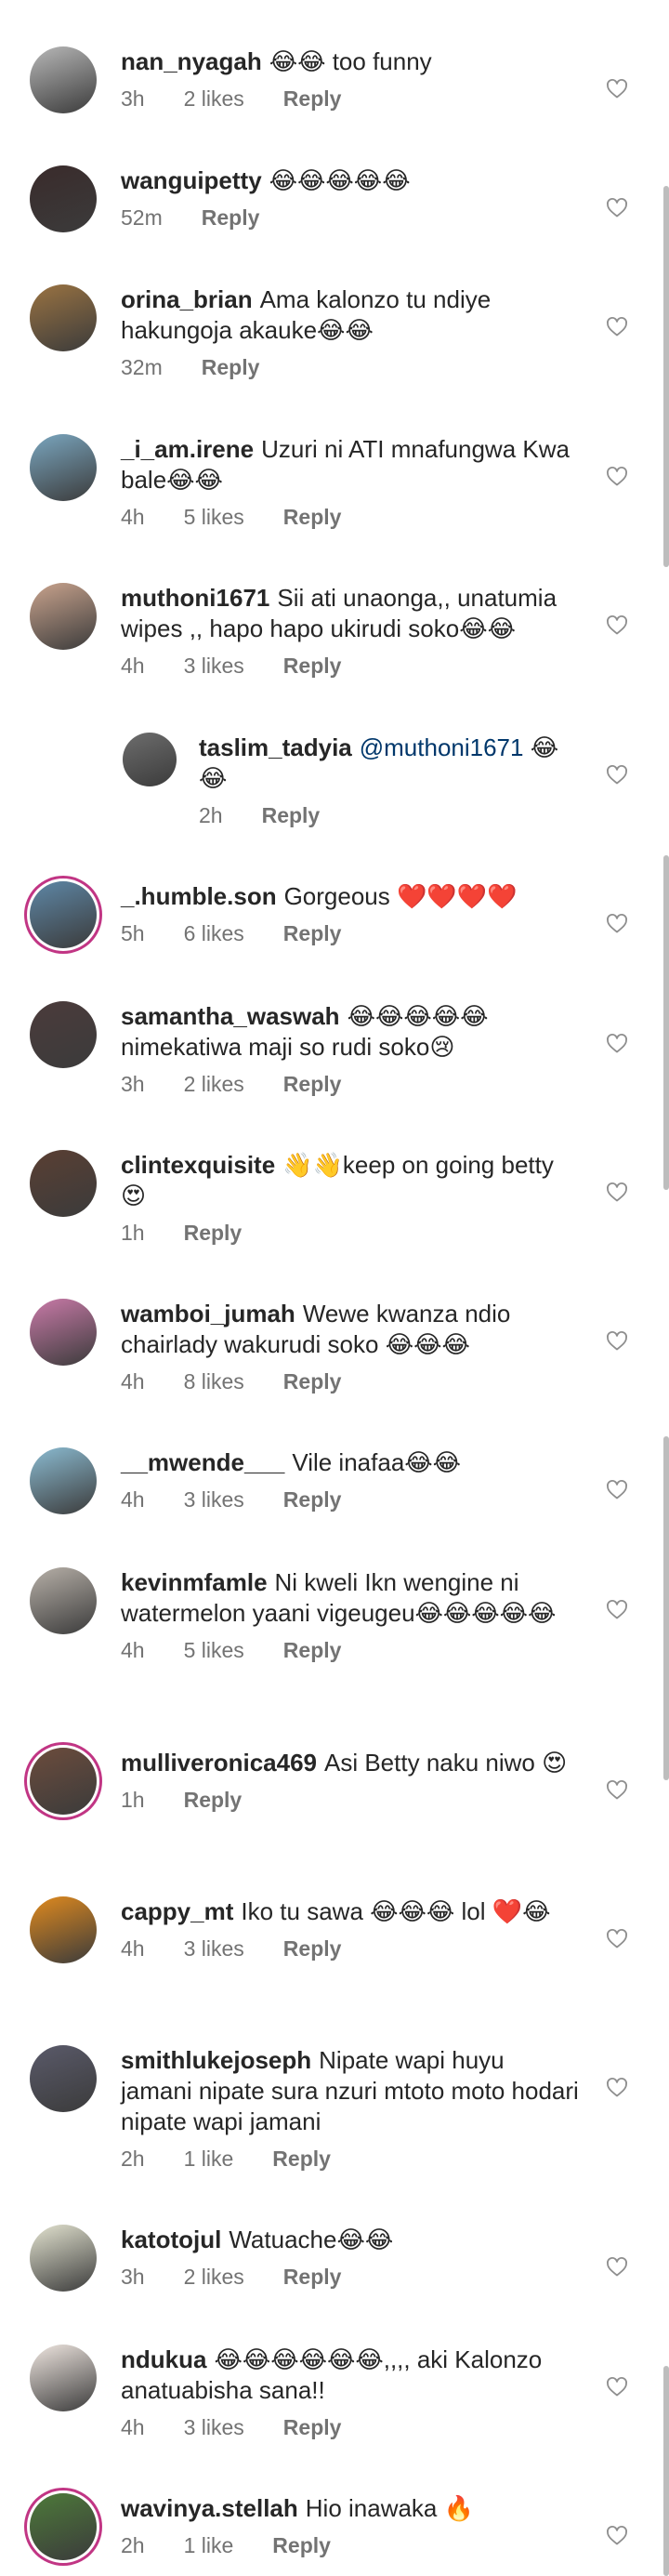 The image size is (669, 2576). What do you see at coordinates (210, 2508) in the screenshot?
I see `username: wavinya.stellah` at bounding box center [210, 2508].